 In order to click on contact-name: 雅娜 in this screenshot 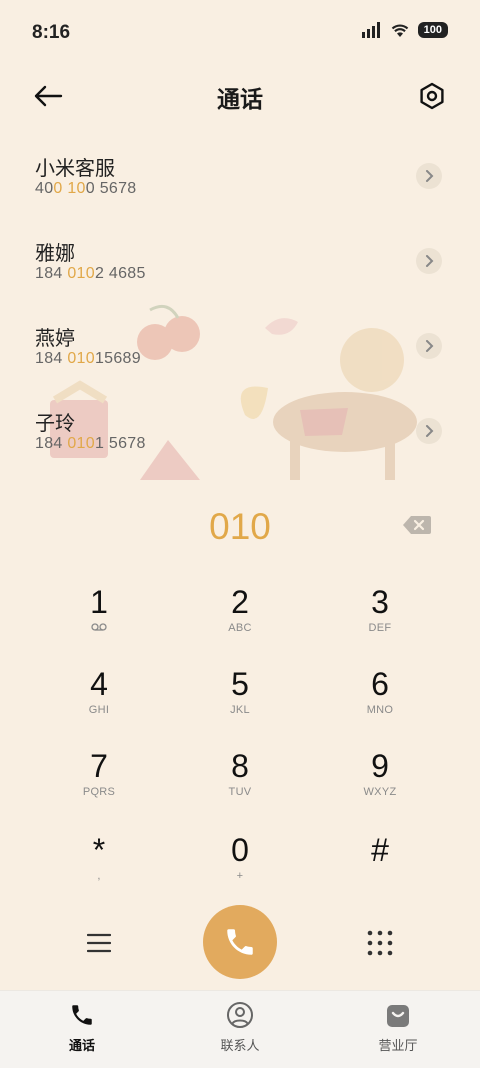, I will do `click(55, 254)`.